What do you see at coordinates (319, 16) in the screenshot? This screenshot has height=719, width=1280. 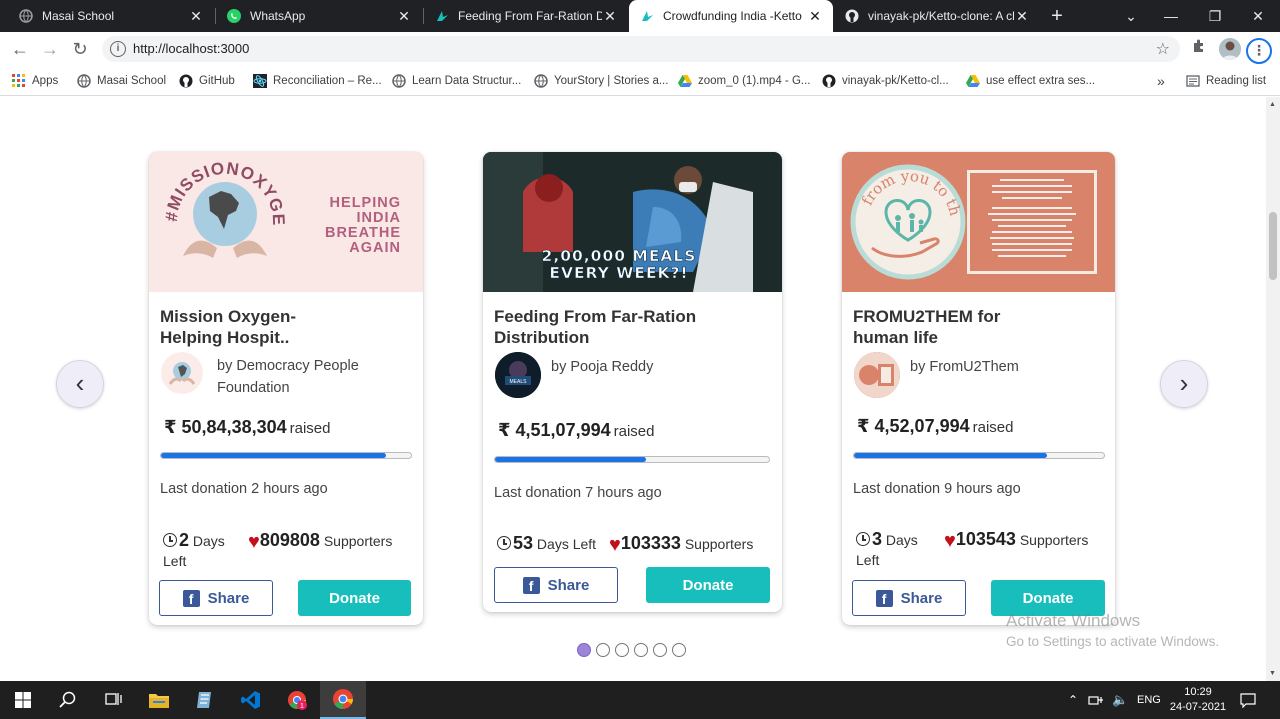 I see `tab-whatsapp: WhatsApp ✕` at bounding box center [319, 16].